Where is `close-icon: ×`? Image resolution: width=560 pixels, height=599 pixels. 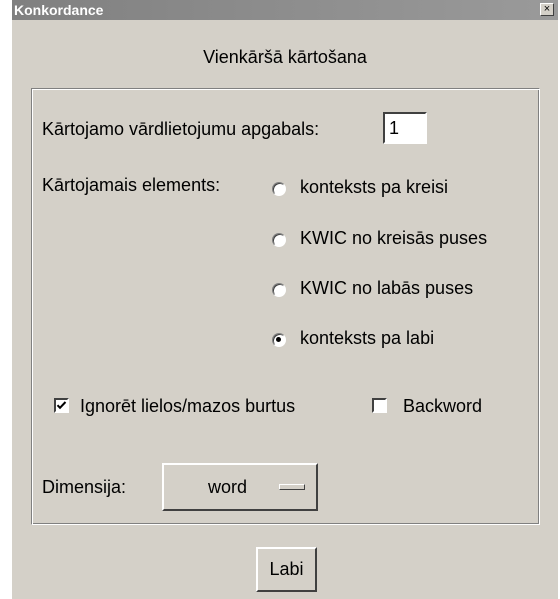
close-icon: × is located at coordinates (547, 9).